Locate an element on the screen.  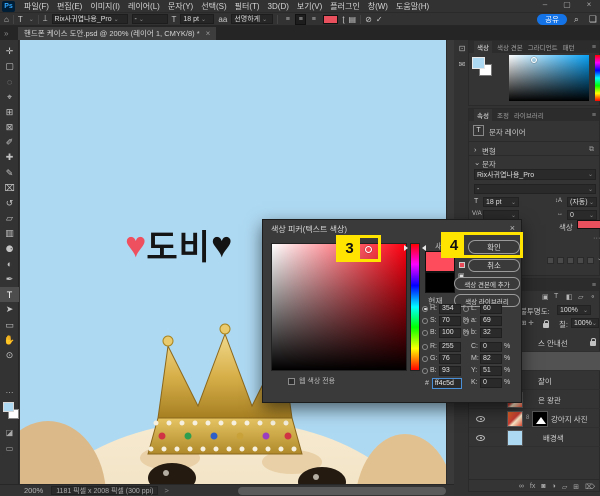
eyedropper-tool: ✐ is located at coordinates (9, 142).